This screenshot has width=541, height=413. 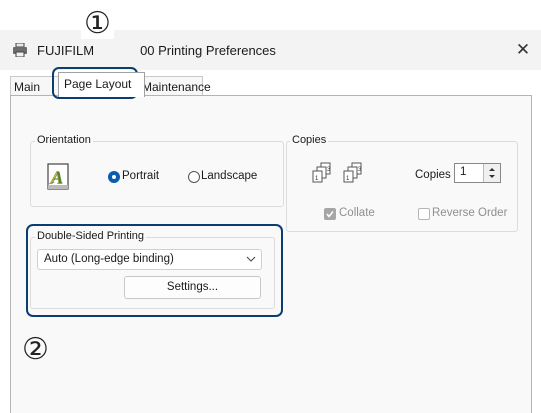 I want to click on tab-page-layout: Page Layout, so click(x=101, y=84).